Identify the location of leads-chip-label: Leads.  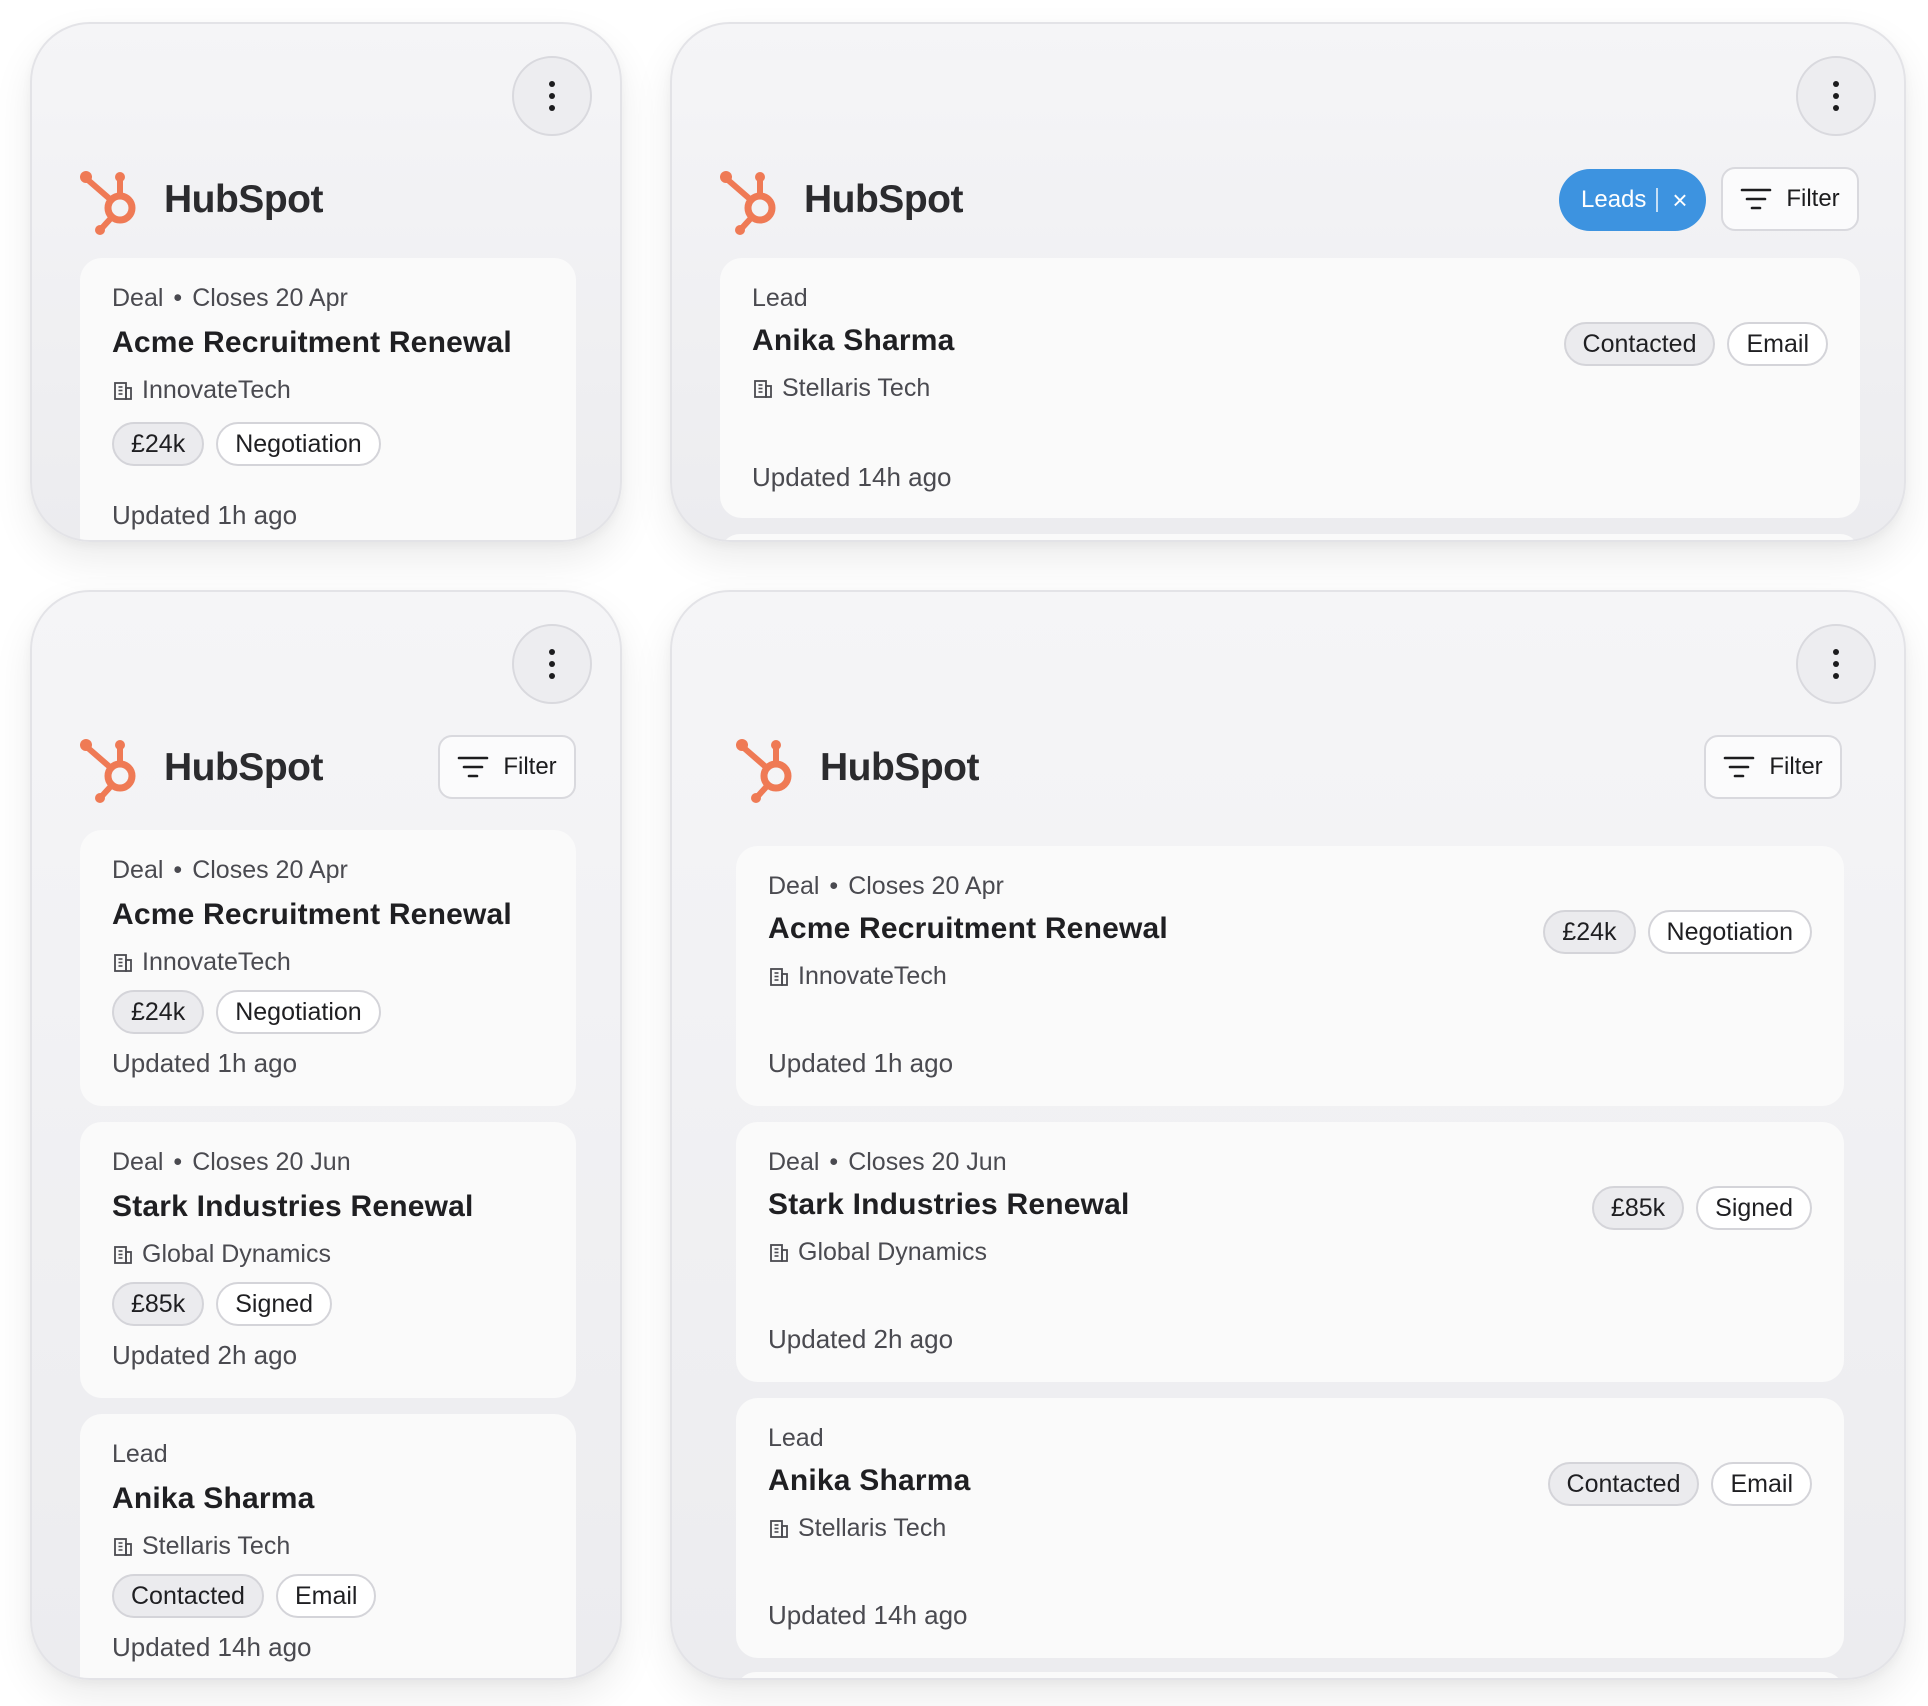
(1614, 199).